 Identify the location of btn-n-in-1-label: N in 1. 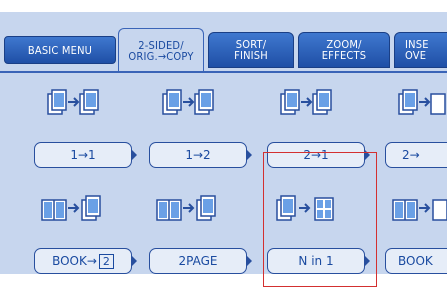
(316, 261).